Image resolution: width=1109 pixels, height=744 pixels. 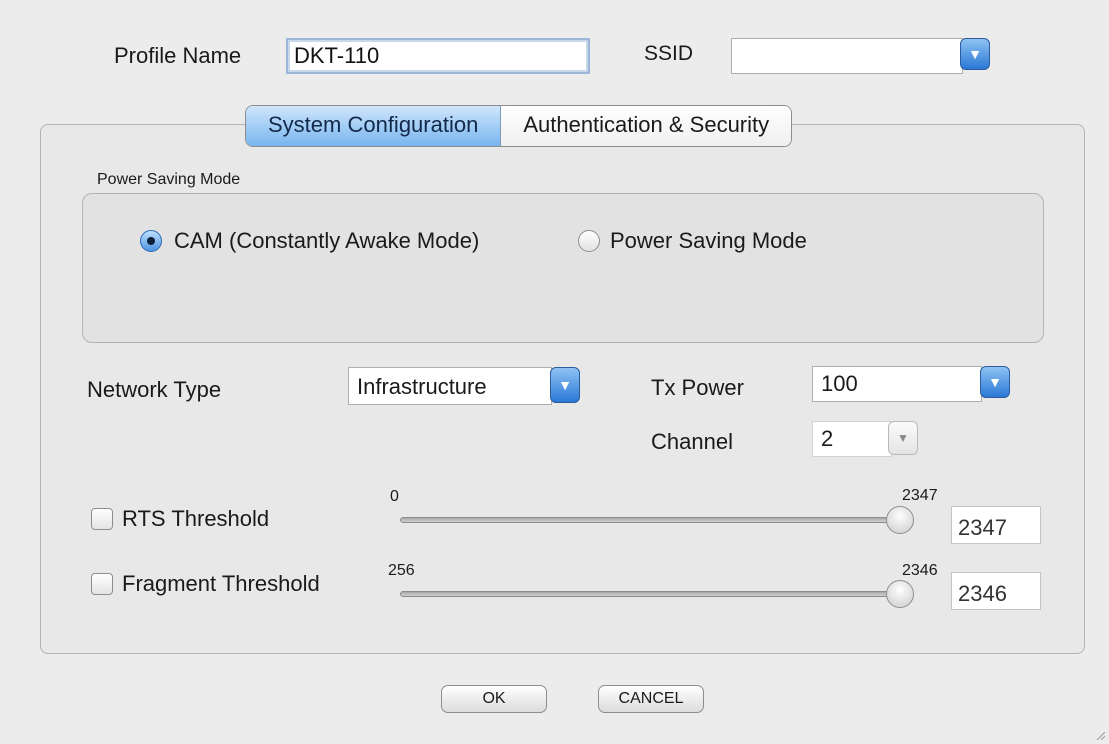 What do you see at coordinates (900, 520) in the screenshot?
I see `rts-threshold-slider-thumb` at bounding box center [900, 520].